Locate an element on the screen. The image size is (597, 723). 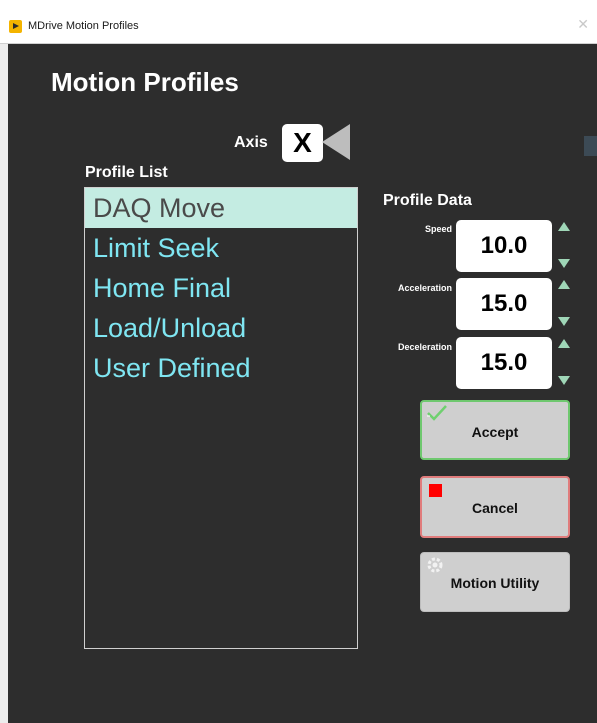
profile-data-label: Profile Data is located at coordinates (427, 200).